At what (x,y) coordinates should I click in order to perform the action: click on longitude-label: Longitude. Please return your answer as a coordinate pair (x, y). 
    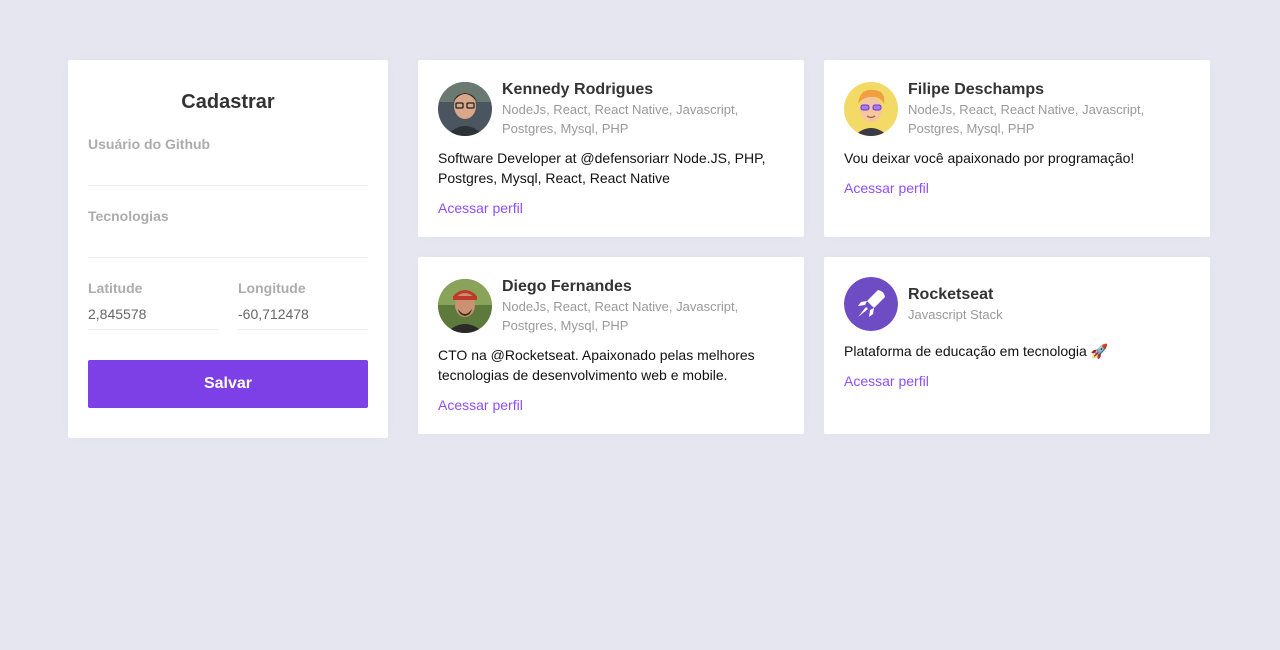
    Looking at the image, I should click on (272, 288).